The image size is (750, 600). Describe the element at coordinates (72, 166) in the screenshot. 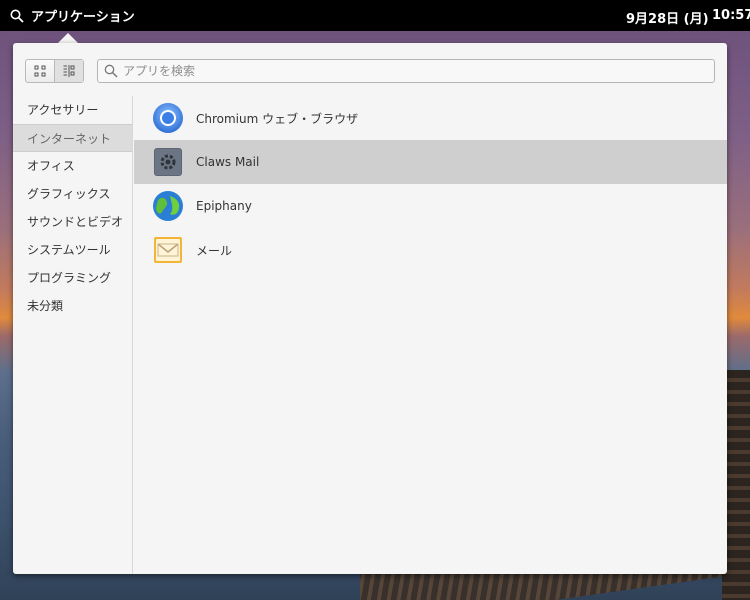

I see `category-office: オフィス` at that location.